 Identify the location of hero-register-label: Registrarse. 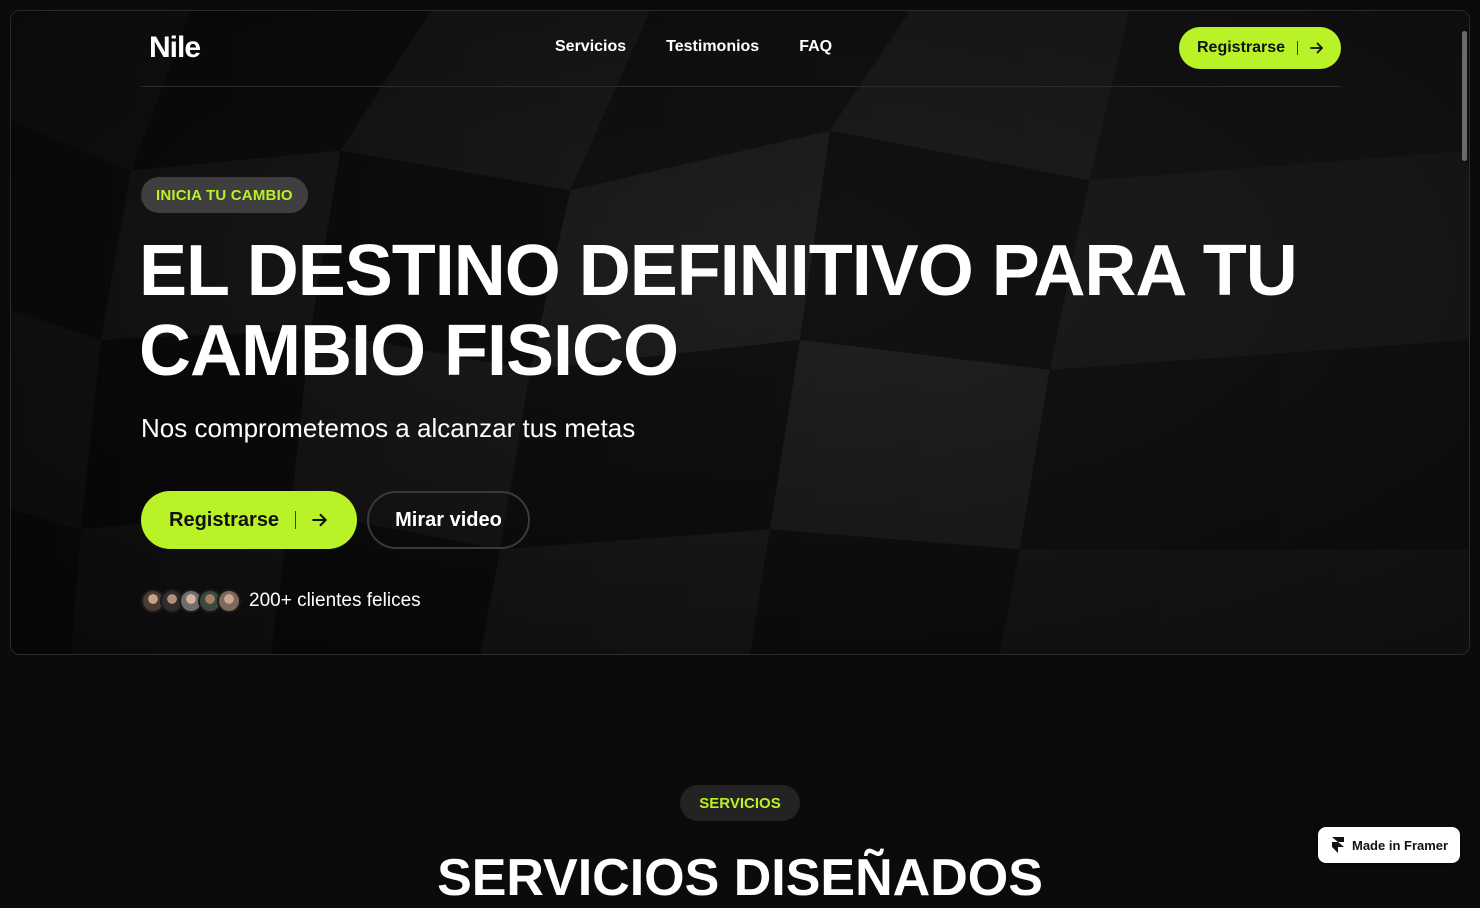
(224, 519).